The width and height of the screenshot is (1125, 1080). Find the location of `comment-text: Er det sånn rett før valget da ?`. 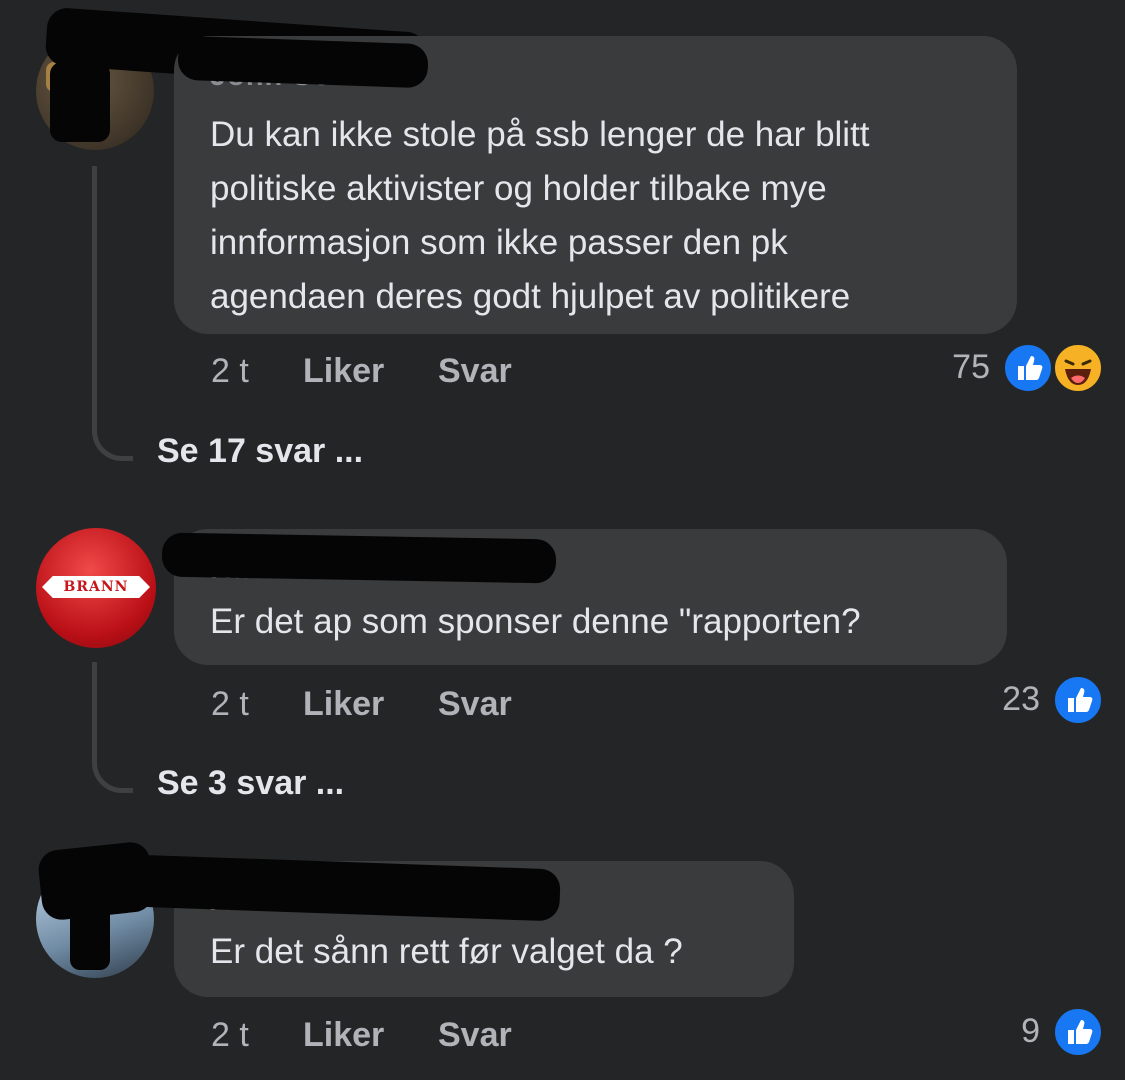

comment-text: Er det sånn rett før valget da ? is located at coordinates (446, 951).